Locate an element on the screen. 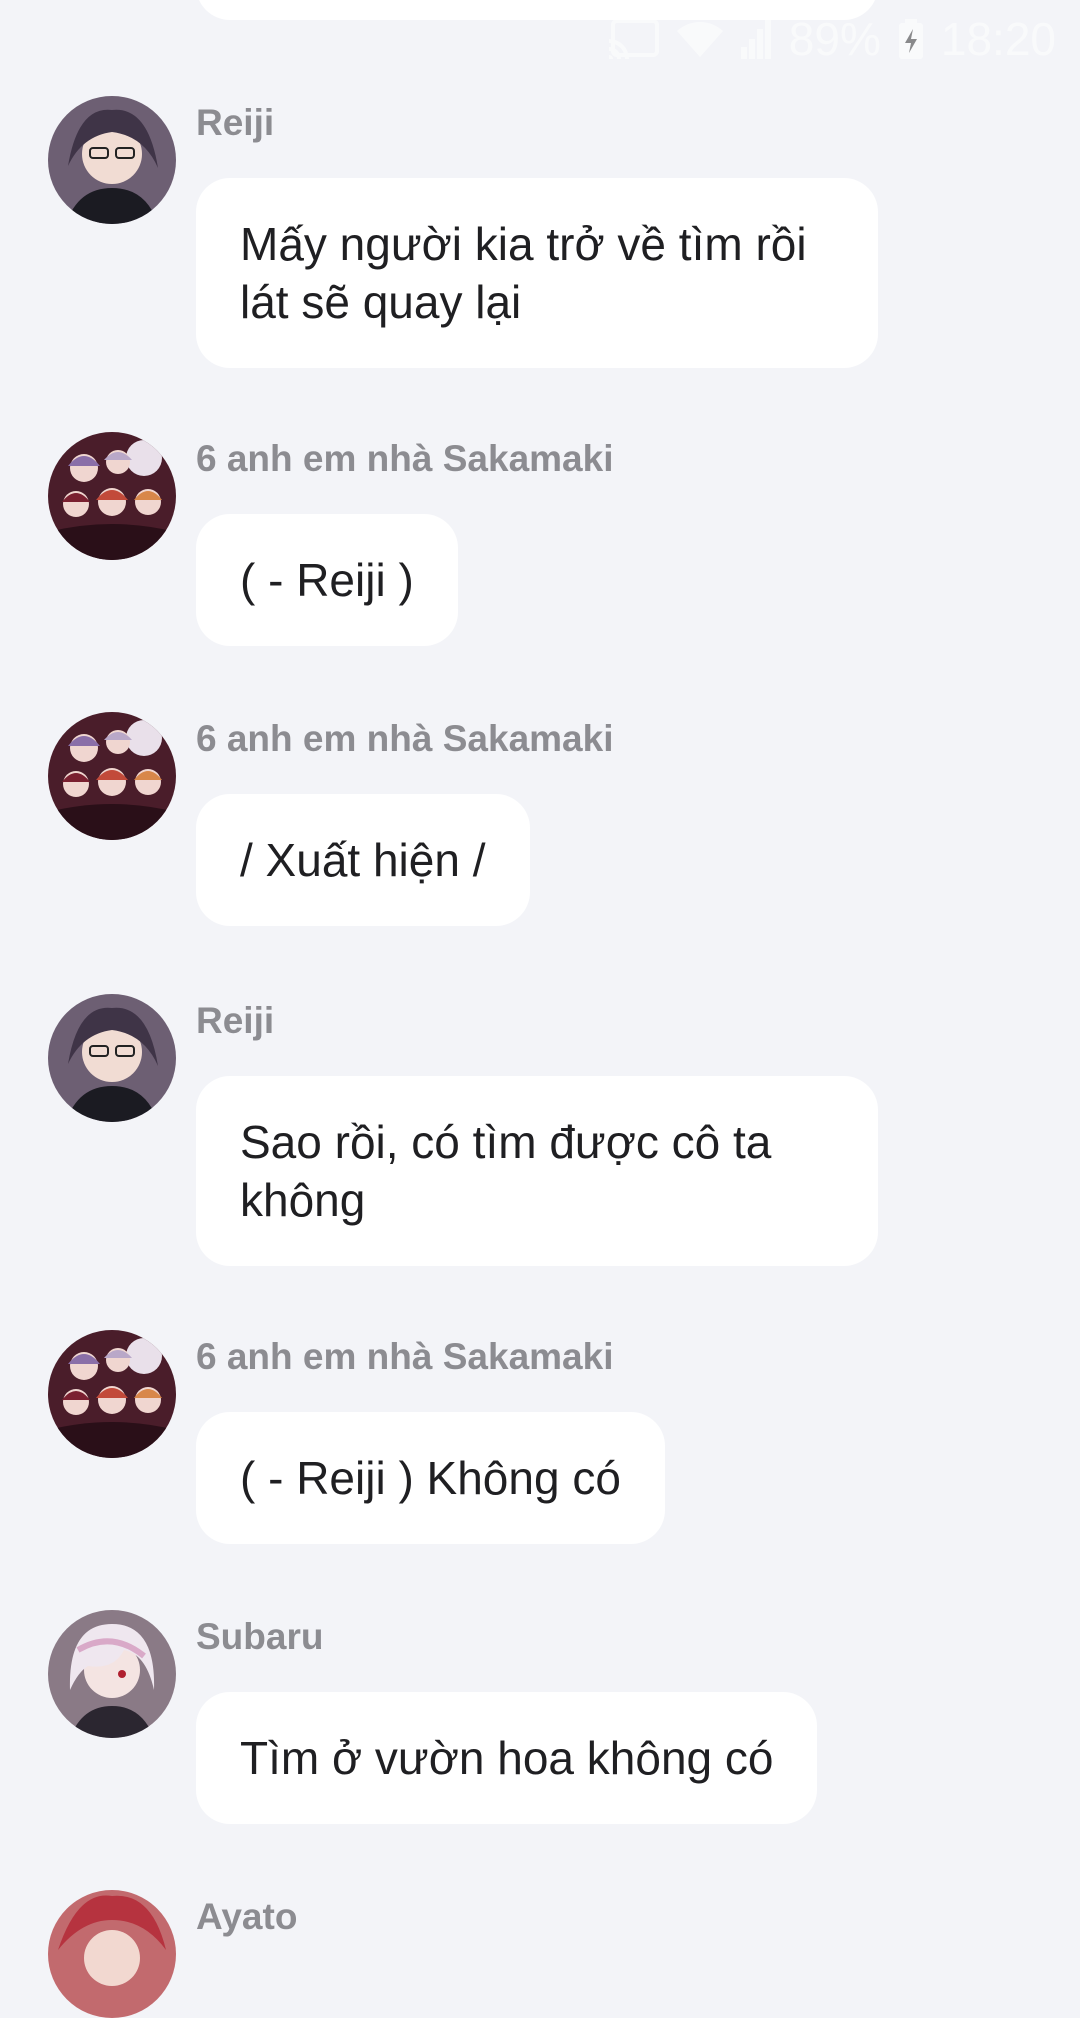 The height and width of the screenshot is (2018, 1080). message-bubble: ( - Reiji ) is located at coordinates (327, 580).